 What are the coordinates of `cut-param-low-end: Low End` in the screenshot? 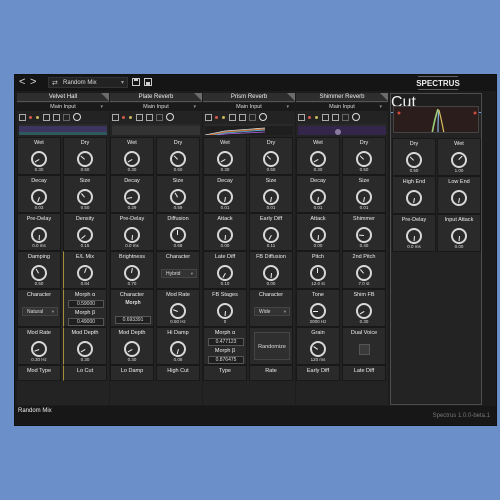 It's located at (459, 195).